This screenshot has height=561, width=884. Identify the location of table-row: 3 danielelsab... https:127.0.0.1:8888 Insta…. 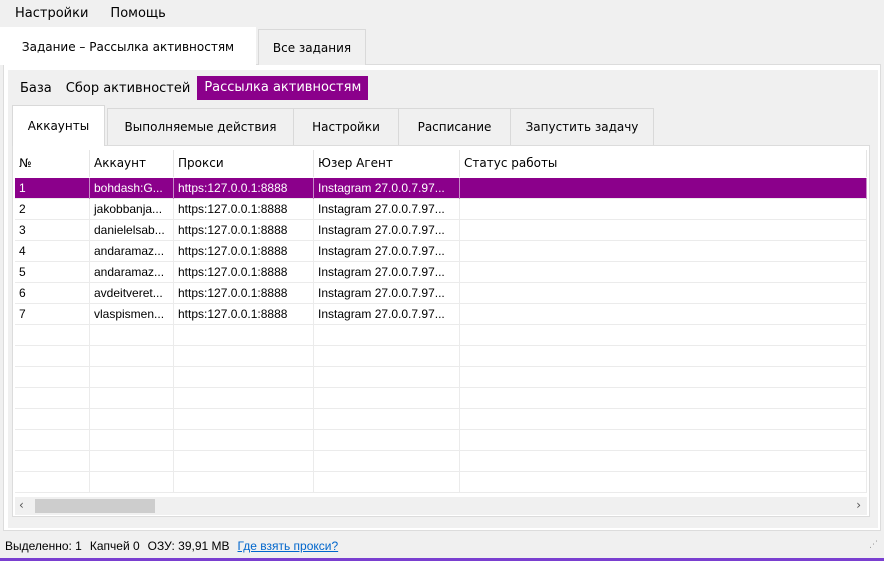
(441, 230).